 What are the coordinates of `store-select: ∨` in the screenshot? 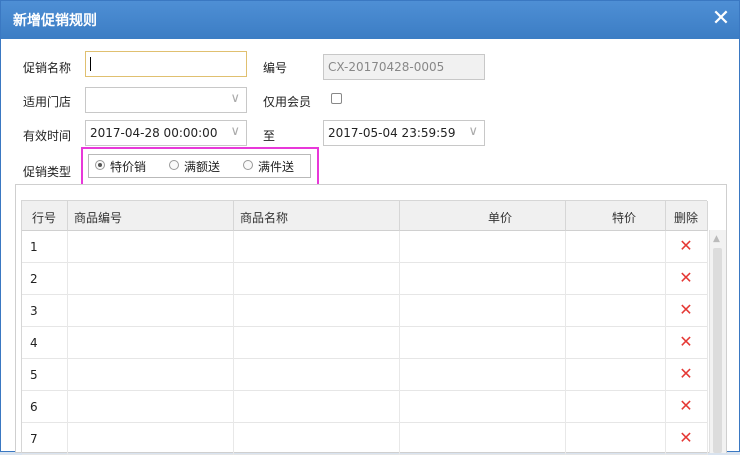 It's located at (166, 100).